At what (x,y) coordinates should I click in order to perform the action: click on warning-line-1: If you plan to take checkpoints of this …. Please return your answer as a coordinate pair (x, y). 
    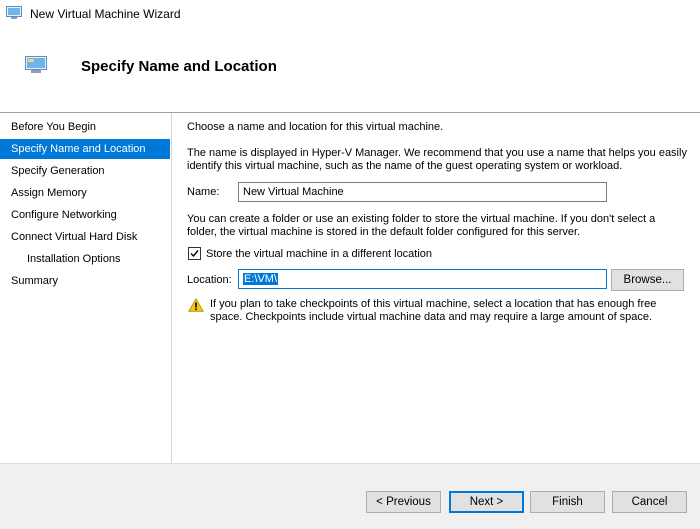
    Looking at the image, I should click on (433, 304).